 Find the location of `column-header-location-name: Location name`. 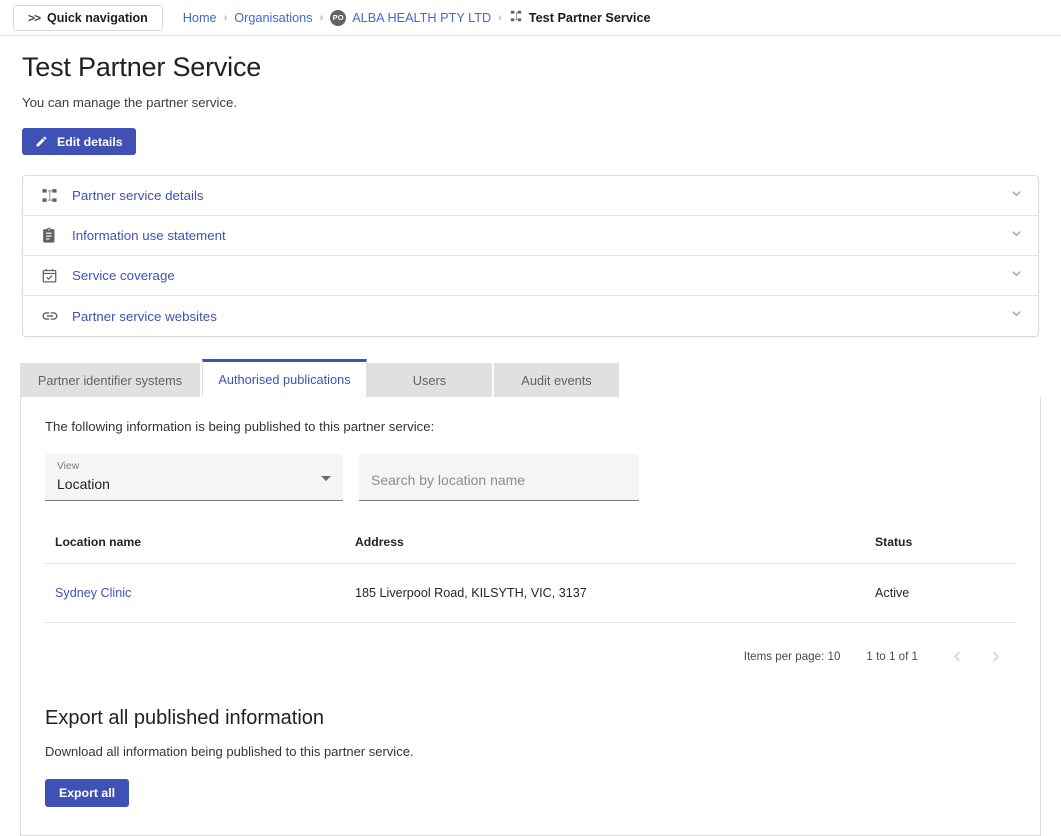

column-header-location-name: Location name is located at coordinates (195, 549).